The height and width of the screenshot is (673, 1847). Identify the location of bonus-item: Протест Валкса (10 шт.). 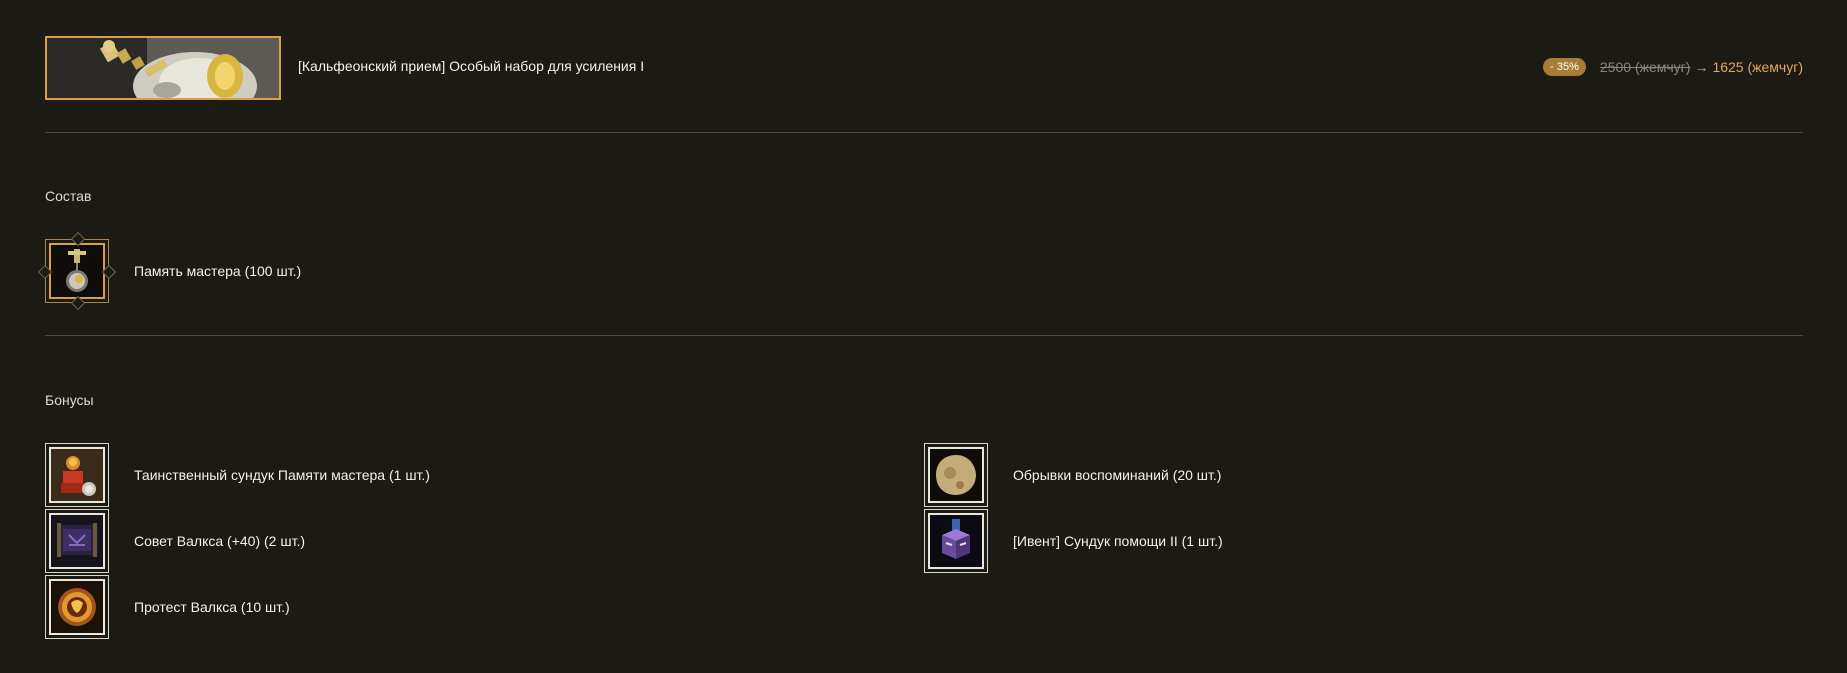
(167, 607).